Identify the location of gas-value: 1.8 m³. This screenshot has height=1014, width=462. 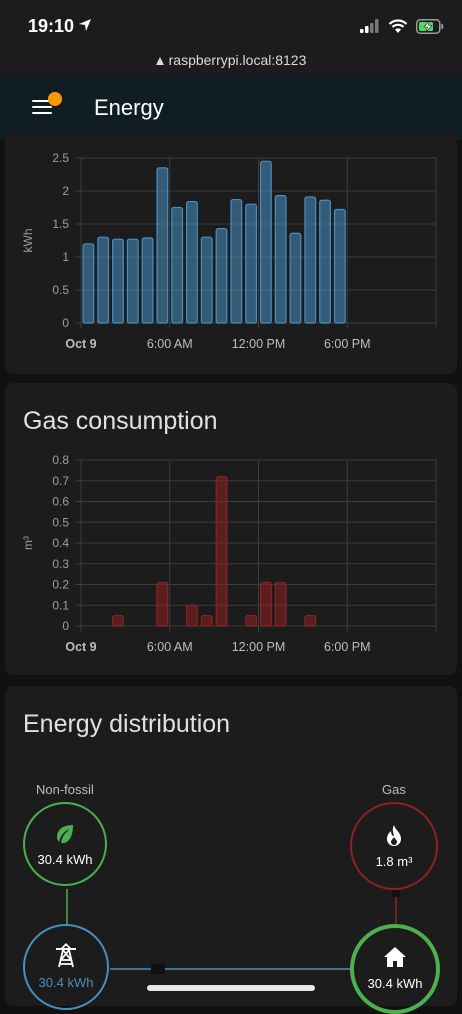
(394, 861).